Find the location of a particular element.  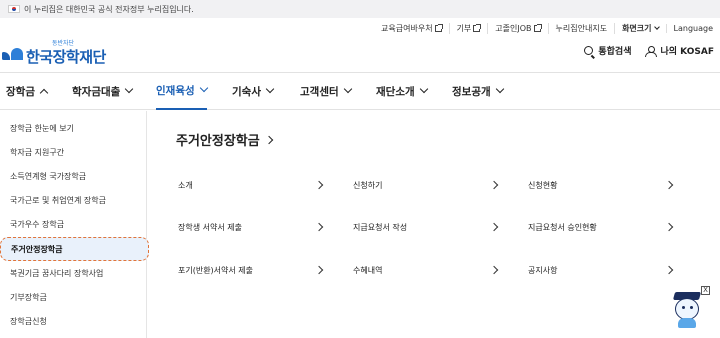

mascot-body is located at coordinates (687, 323).